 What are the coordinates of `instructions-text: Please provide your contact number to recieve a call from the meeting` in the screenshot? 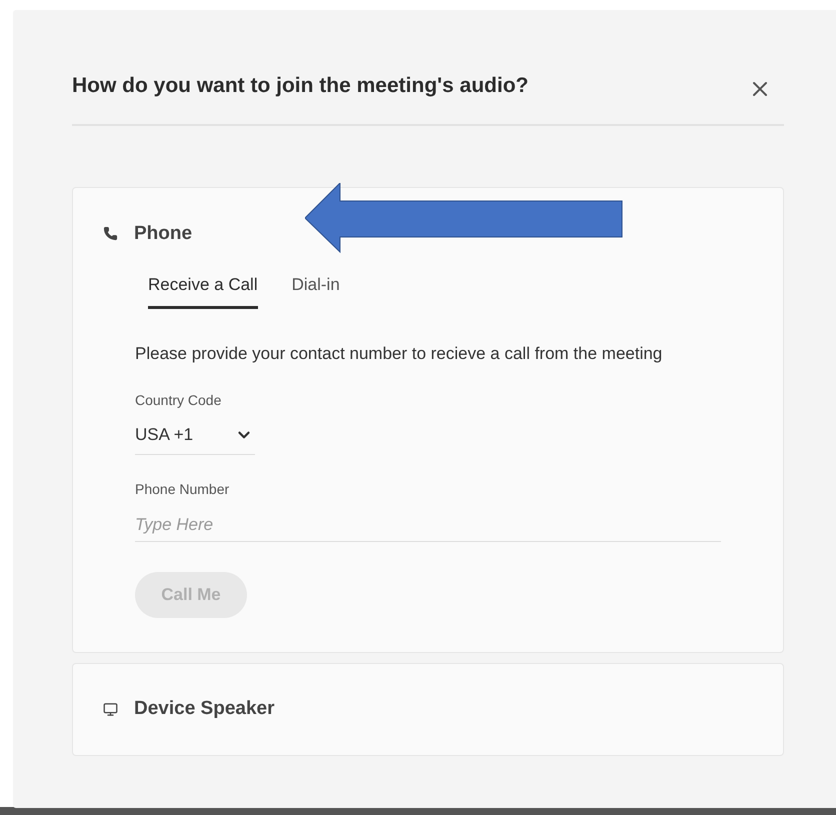 It's located at (399, 353).